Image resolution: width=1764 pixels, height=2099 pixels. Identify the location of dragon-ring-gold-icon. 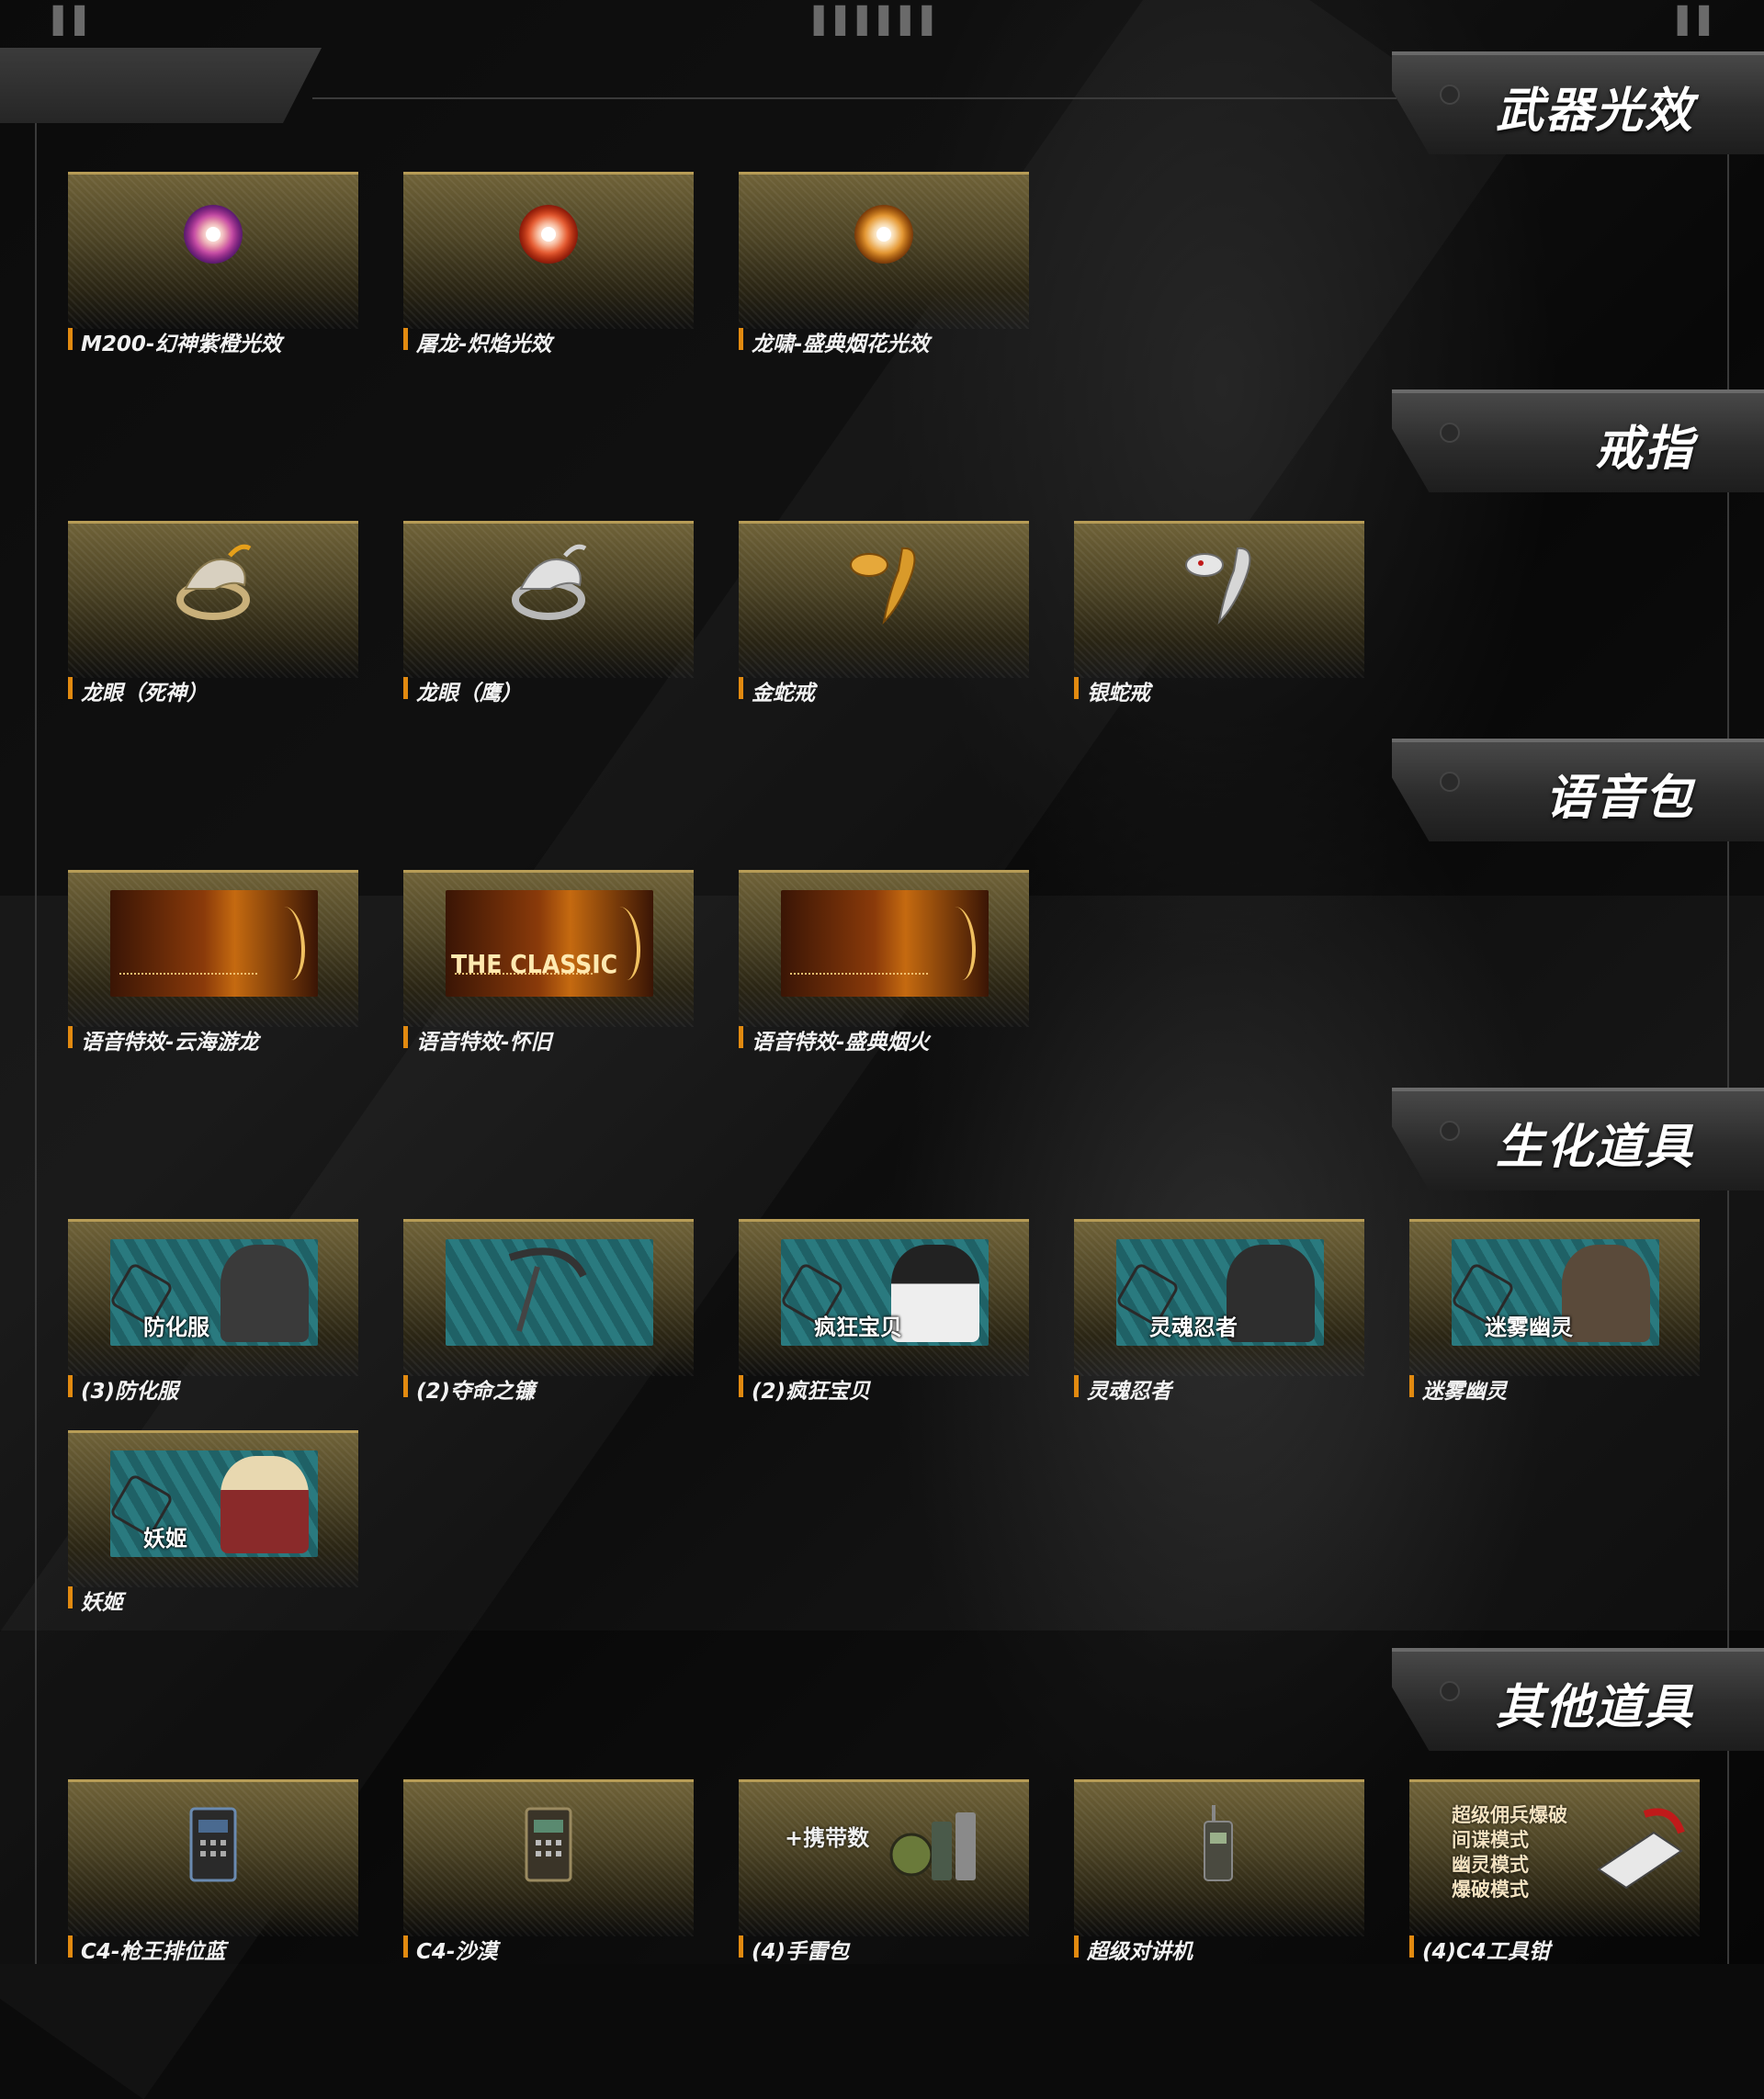
(214, 582).